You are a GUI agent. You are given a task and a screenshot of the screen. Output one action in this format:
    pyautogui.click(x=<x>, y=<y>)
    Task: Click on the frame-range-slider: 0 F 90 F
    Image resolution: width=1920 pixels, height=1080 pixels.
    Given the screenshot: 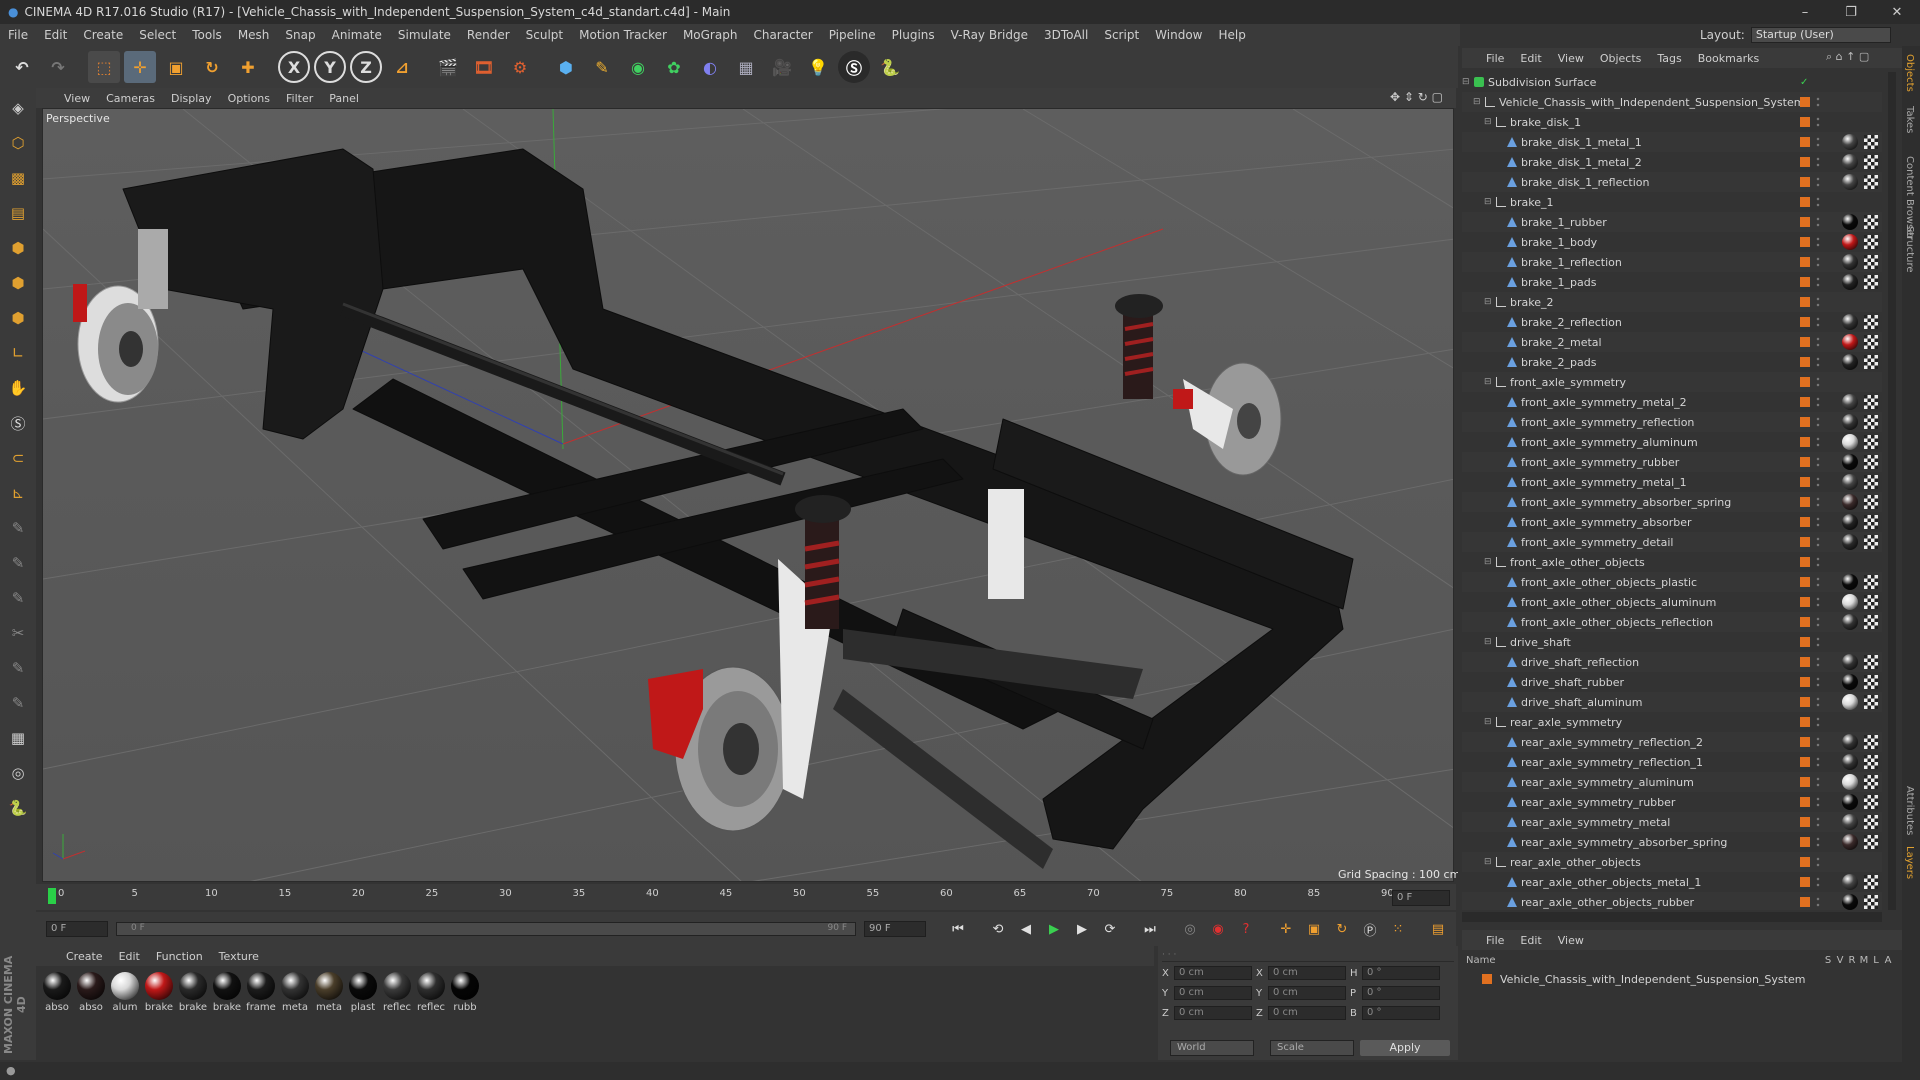 What is the action you would take?
    pyautogui.click(x=486, y=929)
    